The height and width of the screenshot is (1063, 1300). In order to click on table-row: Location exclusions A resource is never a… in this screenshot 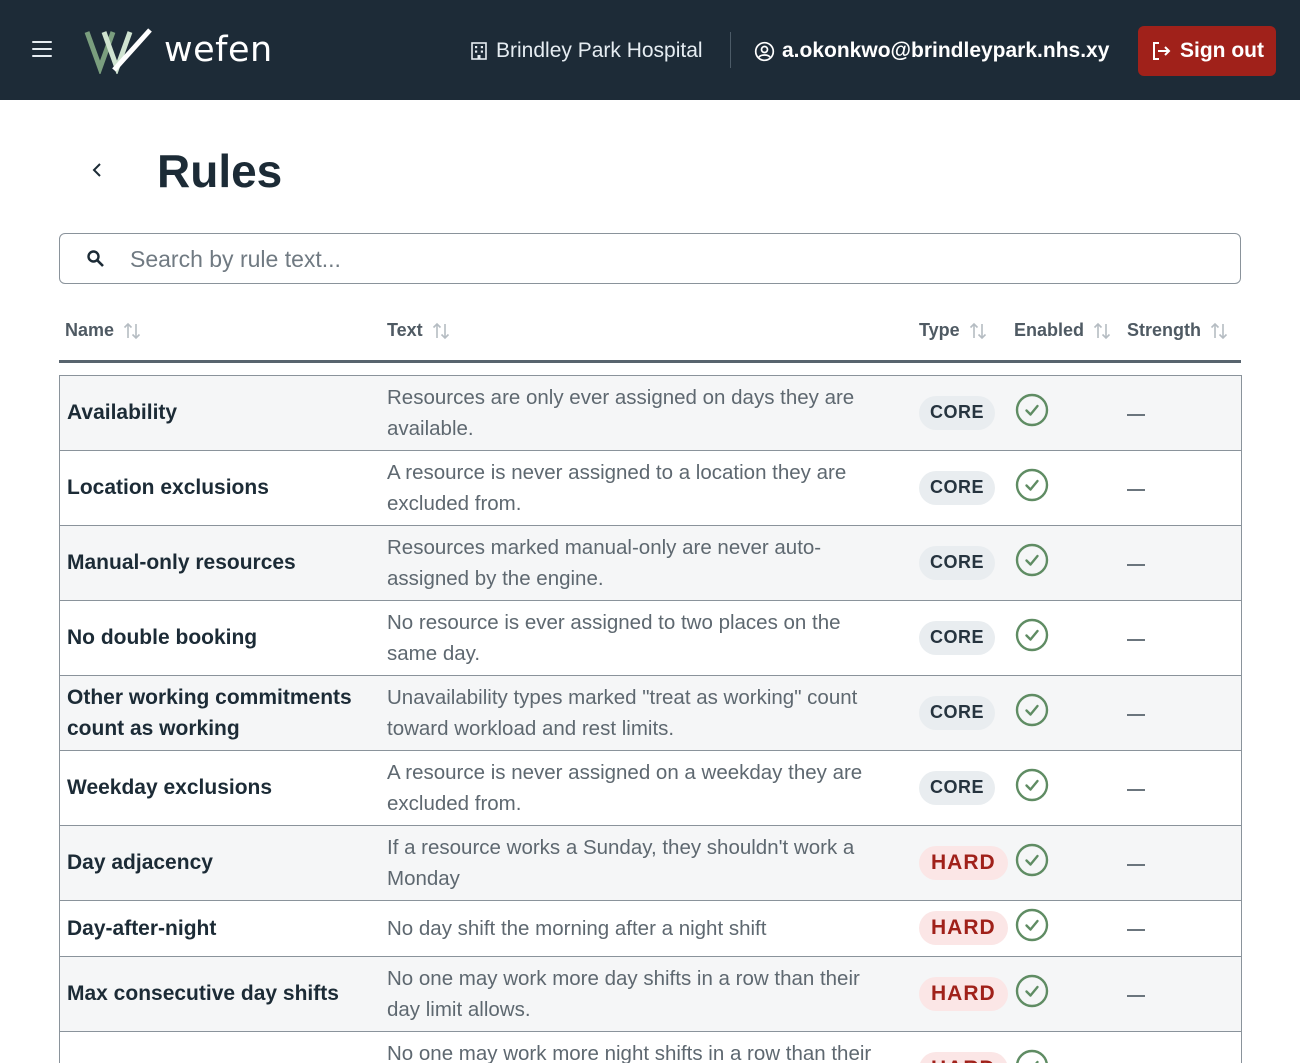, I will do `click(650, 488)`.